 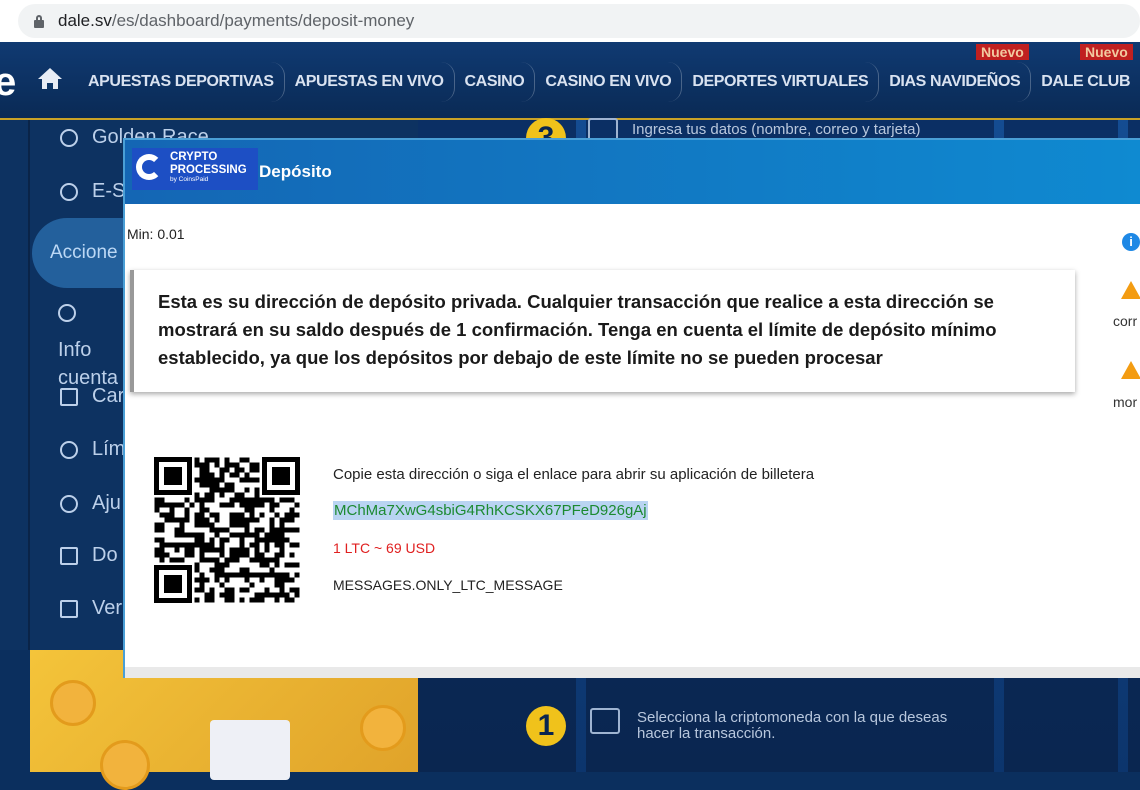 I want to click on sidebar-item-label: E-S, so click(x=109, y=191).